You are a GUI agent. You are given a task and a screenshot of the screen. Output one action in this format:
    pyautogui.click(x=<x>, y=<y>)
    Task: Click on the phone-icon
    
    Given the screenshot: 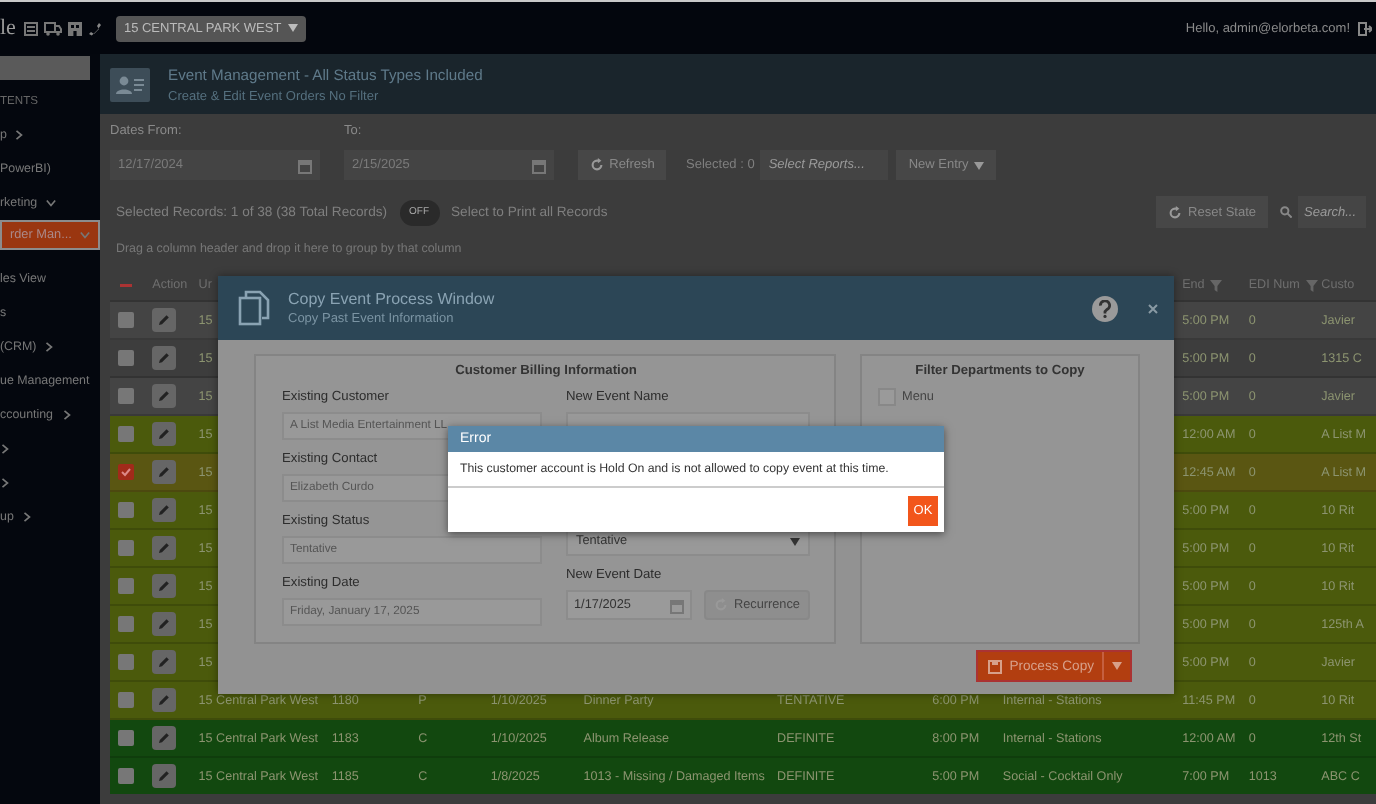 What is the action you would take?
    pyautogui.click(x=94, y=28)
    